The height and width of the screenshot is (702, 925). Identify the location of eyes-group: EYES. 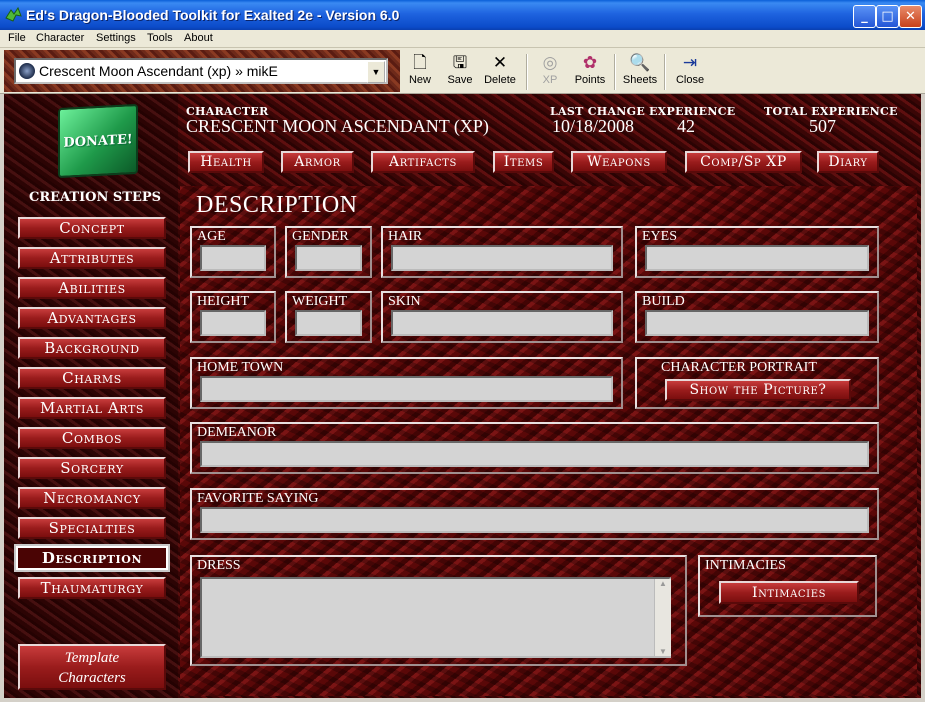
(757, 252).